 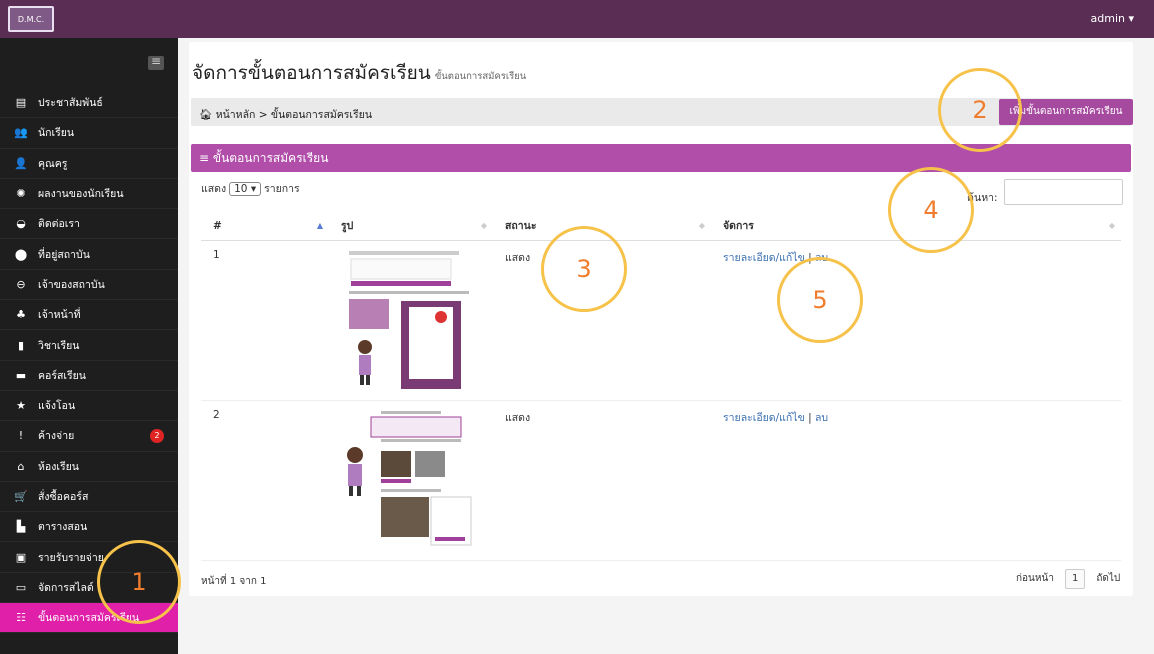 I want to click on staff-icon: ♣, so click(x=21, y=315).